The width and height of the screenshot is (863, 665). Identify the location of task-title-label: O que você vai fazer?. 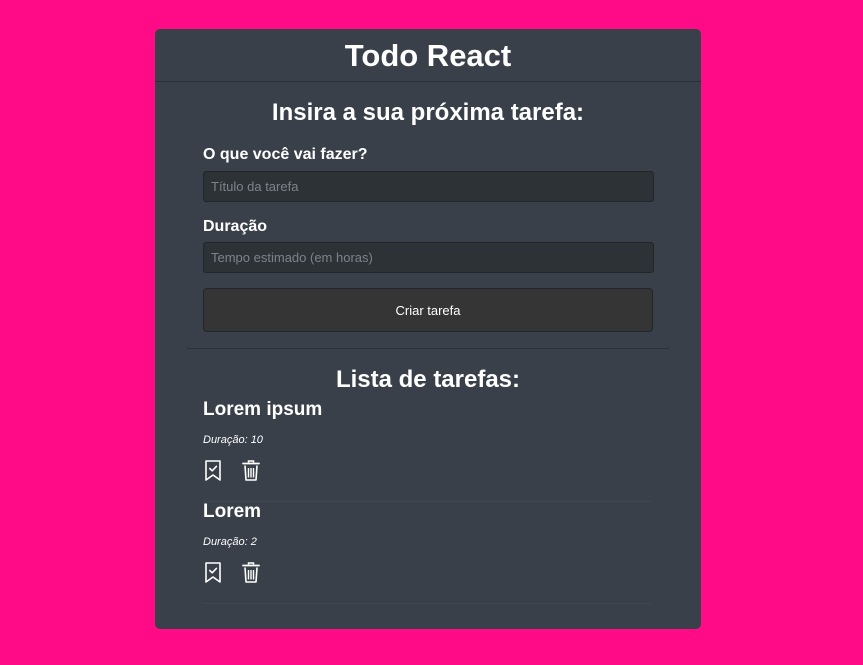
(285, 154).